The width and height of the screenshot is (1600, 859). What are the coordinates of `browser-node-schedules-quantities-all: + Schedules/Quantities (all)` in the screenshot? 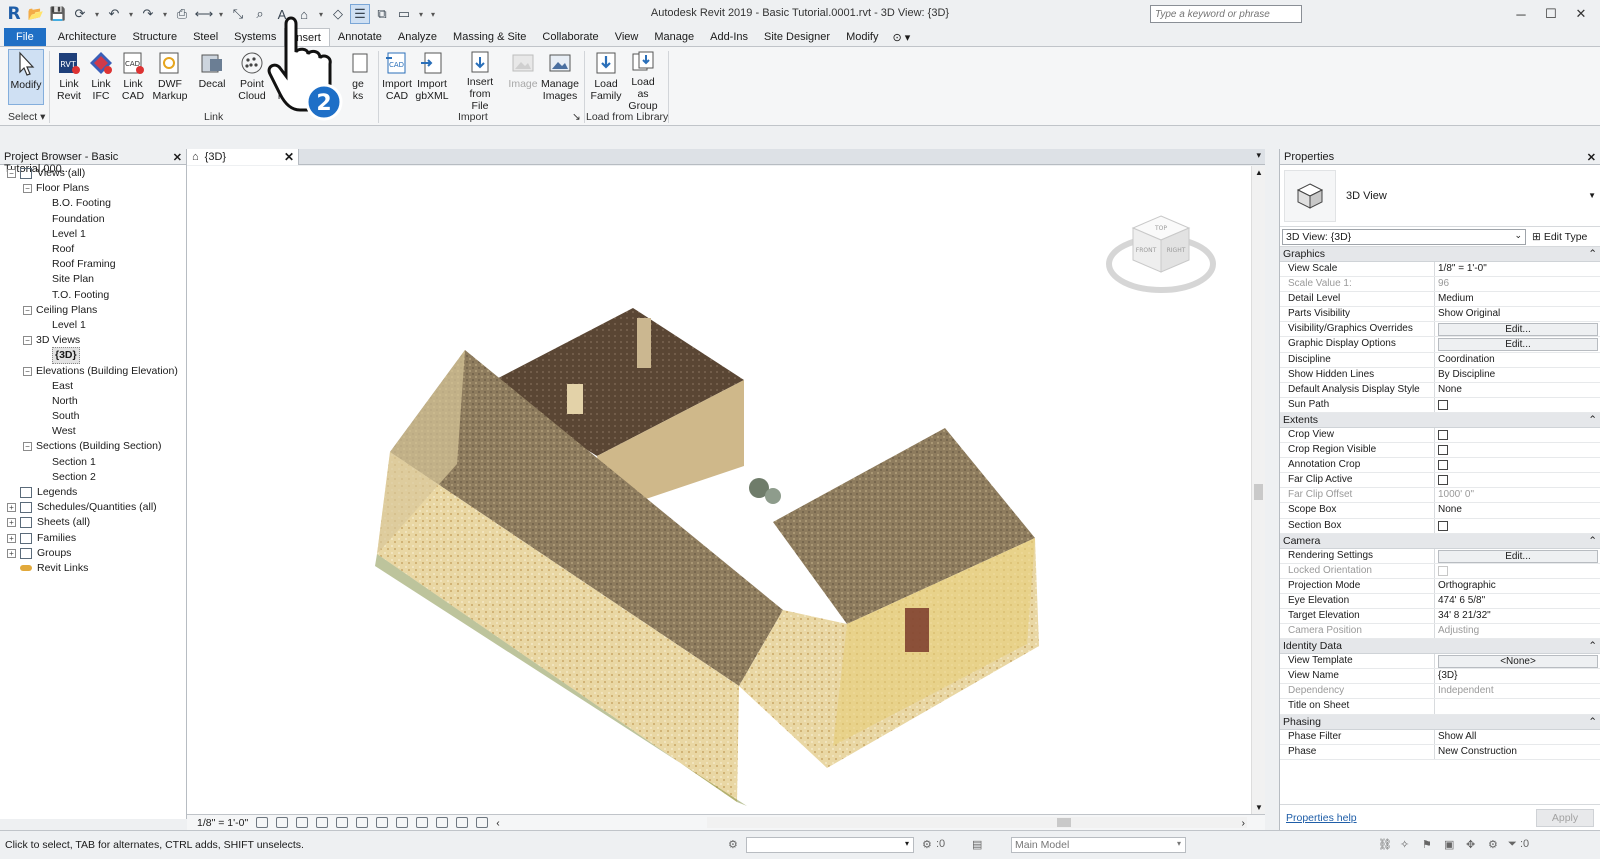 It's located at (93, 507).